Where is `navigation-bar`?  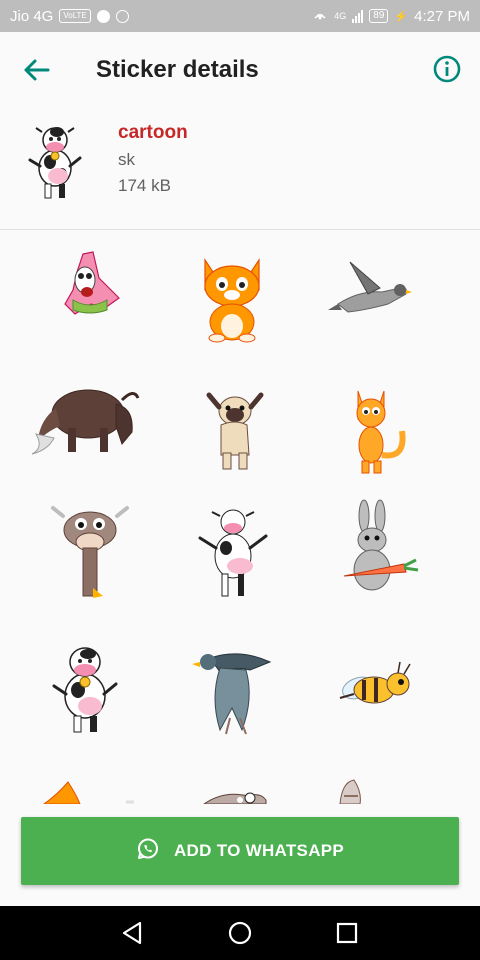 navigation-bar is located at coordinates (240, 933).